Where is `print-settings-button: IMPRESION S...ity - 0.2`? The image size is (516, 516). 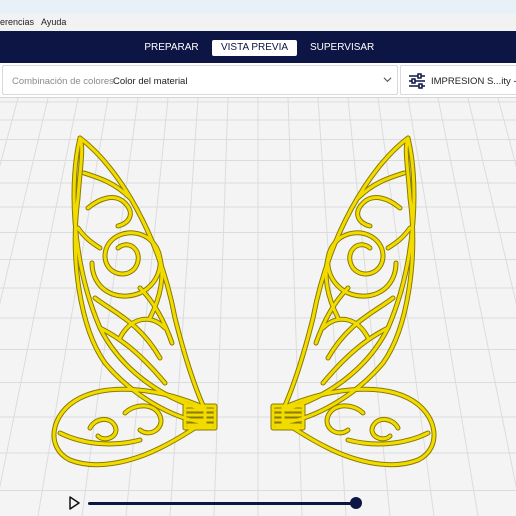
print-settings-button: IMPRESION S...ity - 0.2 is located at coordinates (458, 80).